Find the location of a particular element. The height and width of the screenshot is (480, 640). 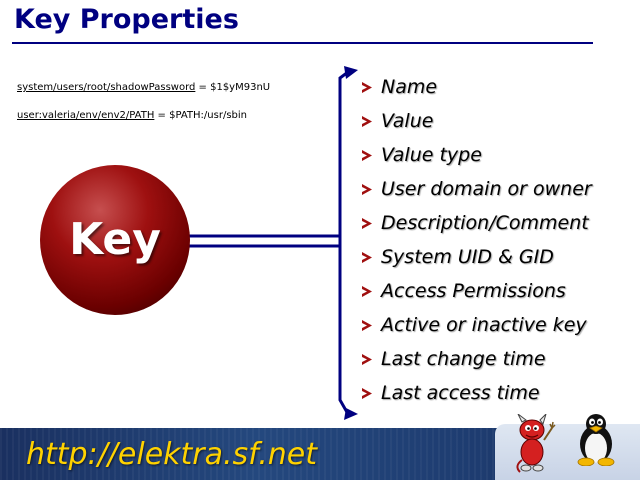

property-label: Last change time is located at coordinates (463, 359).